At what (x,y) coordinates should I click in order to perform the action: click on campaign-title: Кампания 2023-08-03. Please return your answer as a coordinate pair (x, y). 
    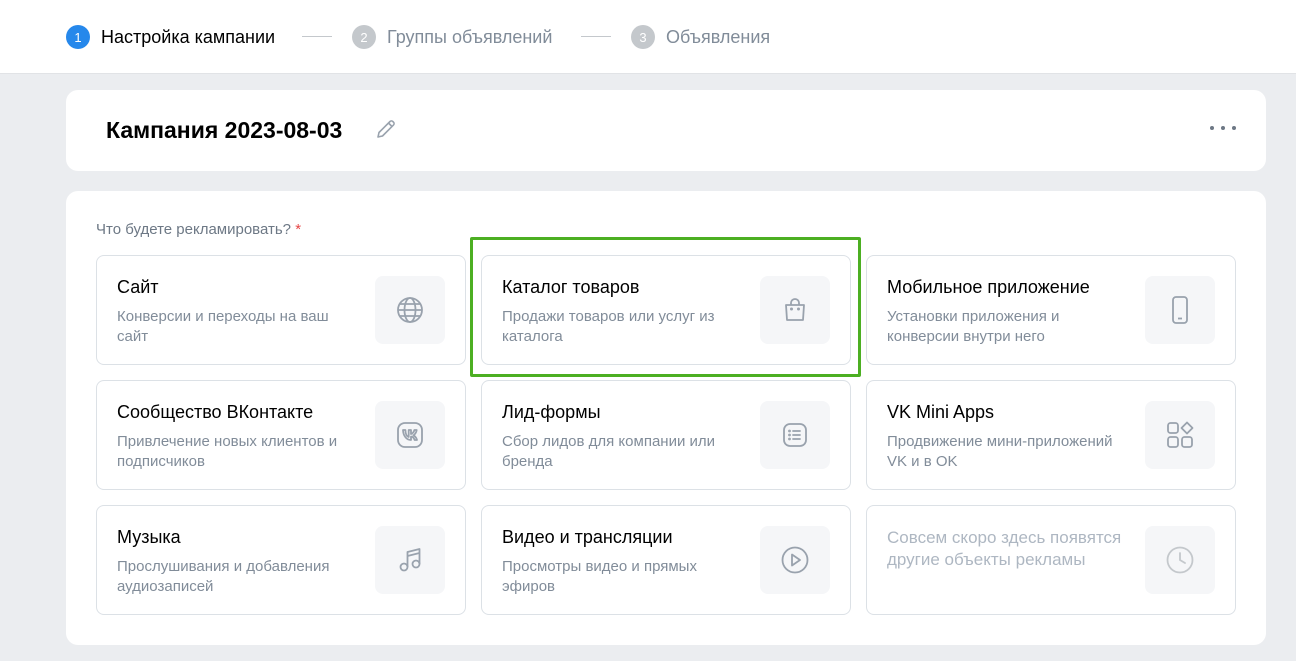
    Looking at the image, I should click on (224, 130).